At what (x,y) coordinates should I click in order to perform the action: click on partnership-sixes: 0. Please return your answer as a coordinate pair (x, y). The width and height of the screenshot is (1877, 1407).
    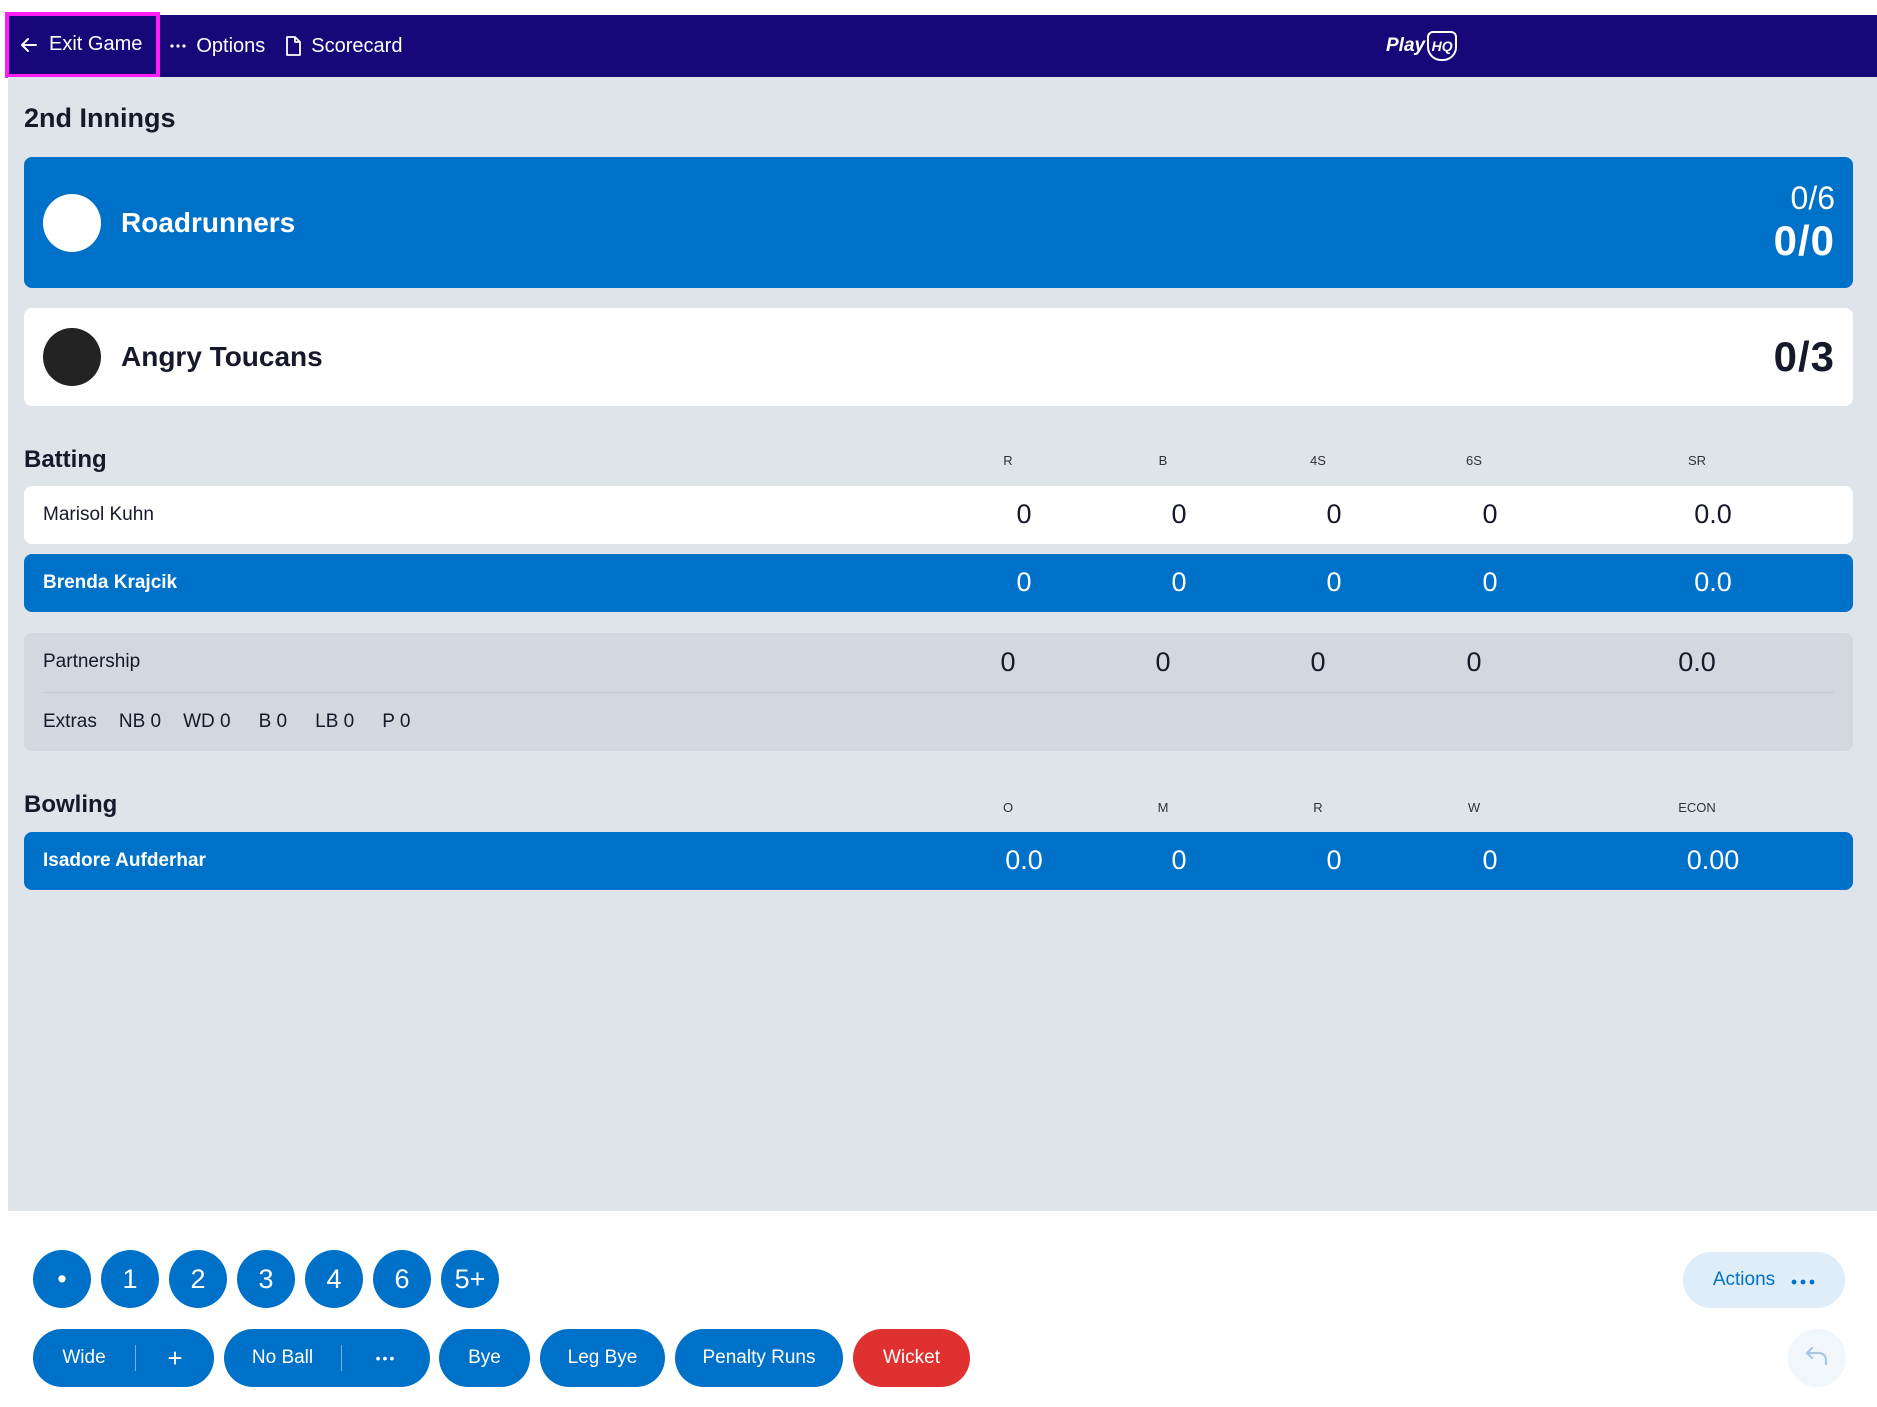
    Looking at the image, I should click on (1474, 662).